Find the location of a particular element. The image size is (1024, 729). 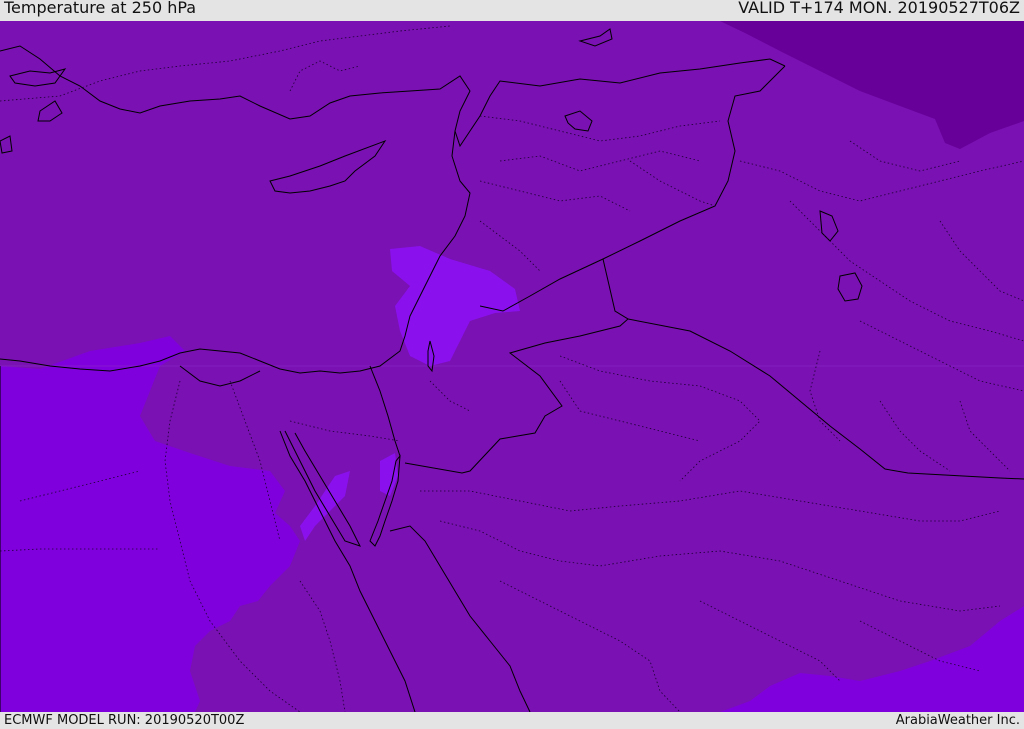

valid-time-label: VALID T+174 MON. 20190527T06Z is located at coordinates (879, 8).